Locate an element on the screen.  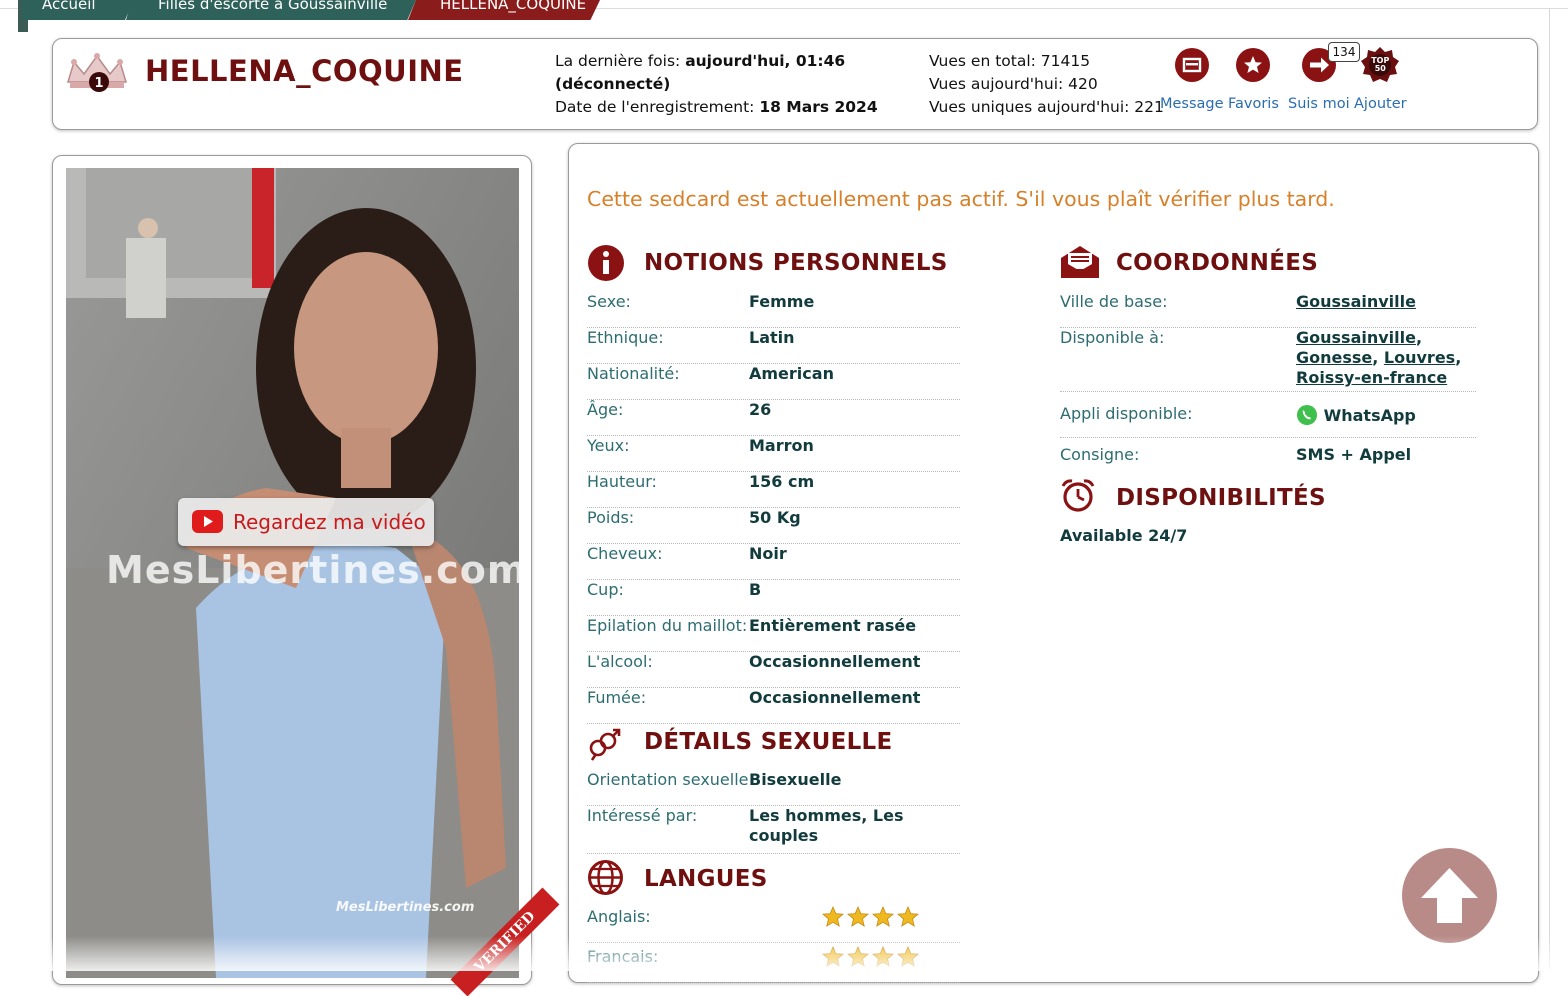
row-label: Cup: is located at coordinates (605, 589).